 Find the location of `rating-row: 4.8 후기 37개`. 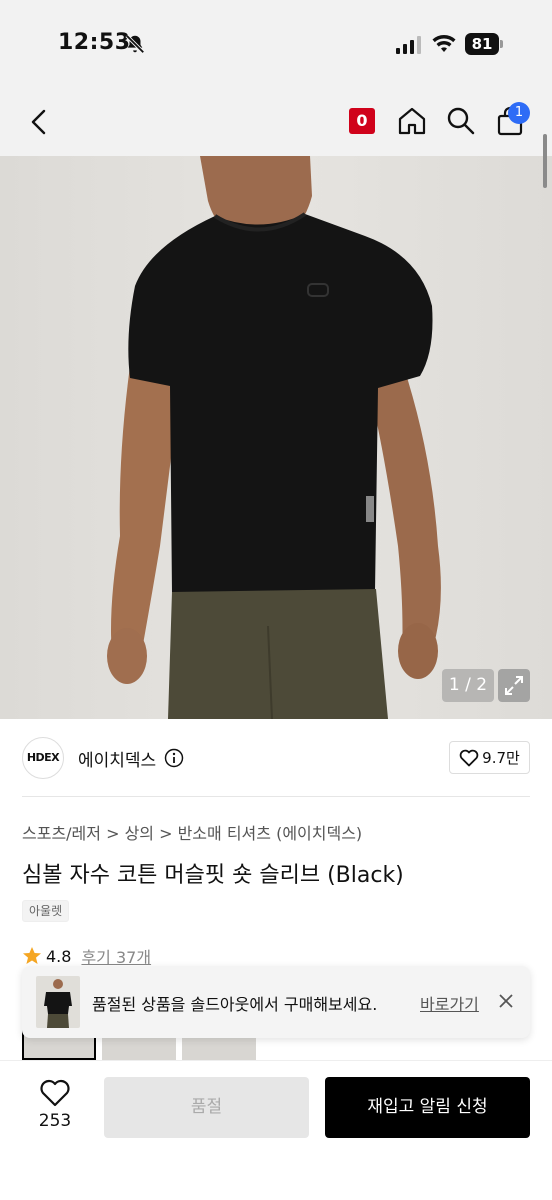

rating-row: 4.8 후기 37개 is located at coordinates (86, 956).